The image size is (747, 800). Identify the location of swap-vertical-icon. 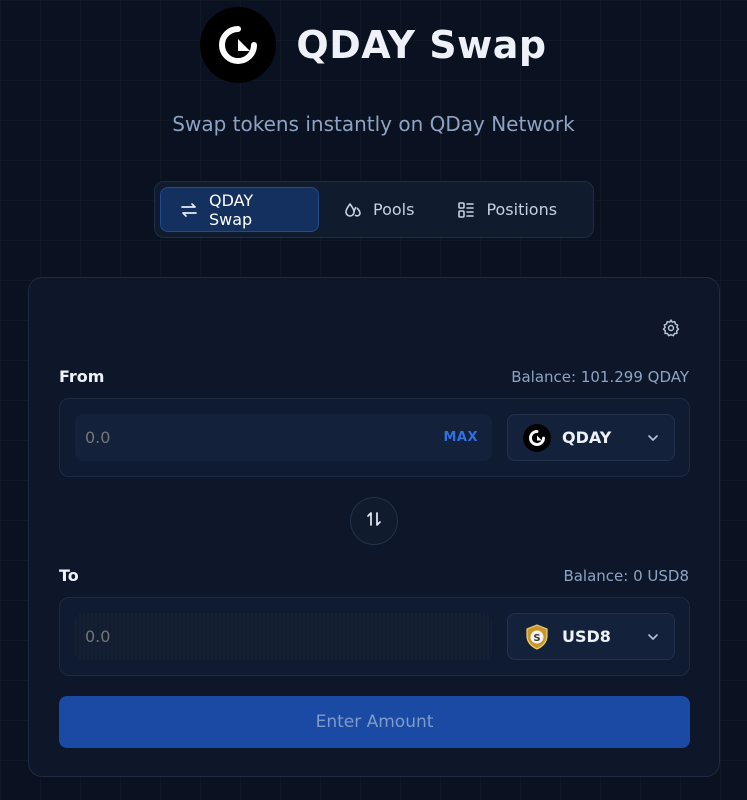
(374, 521).